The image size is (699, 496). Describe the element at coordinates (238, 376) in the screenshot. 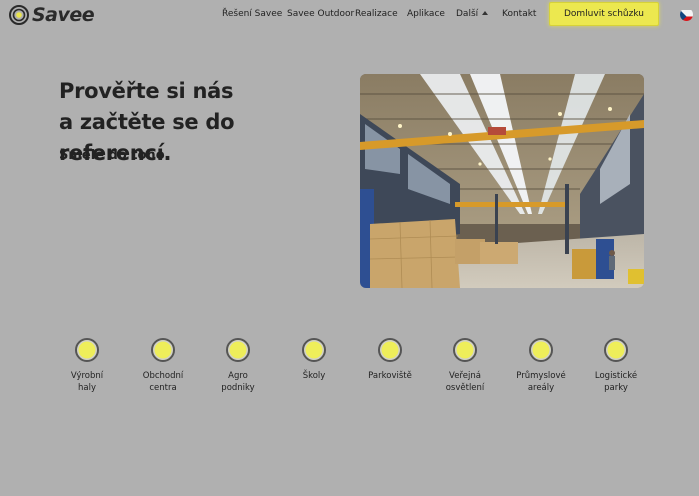

I see `category-label-line1: Agro` at that location.